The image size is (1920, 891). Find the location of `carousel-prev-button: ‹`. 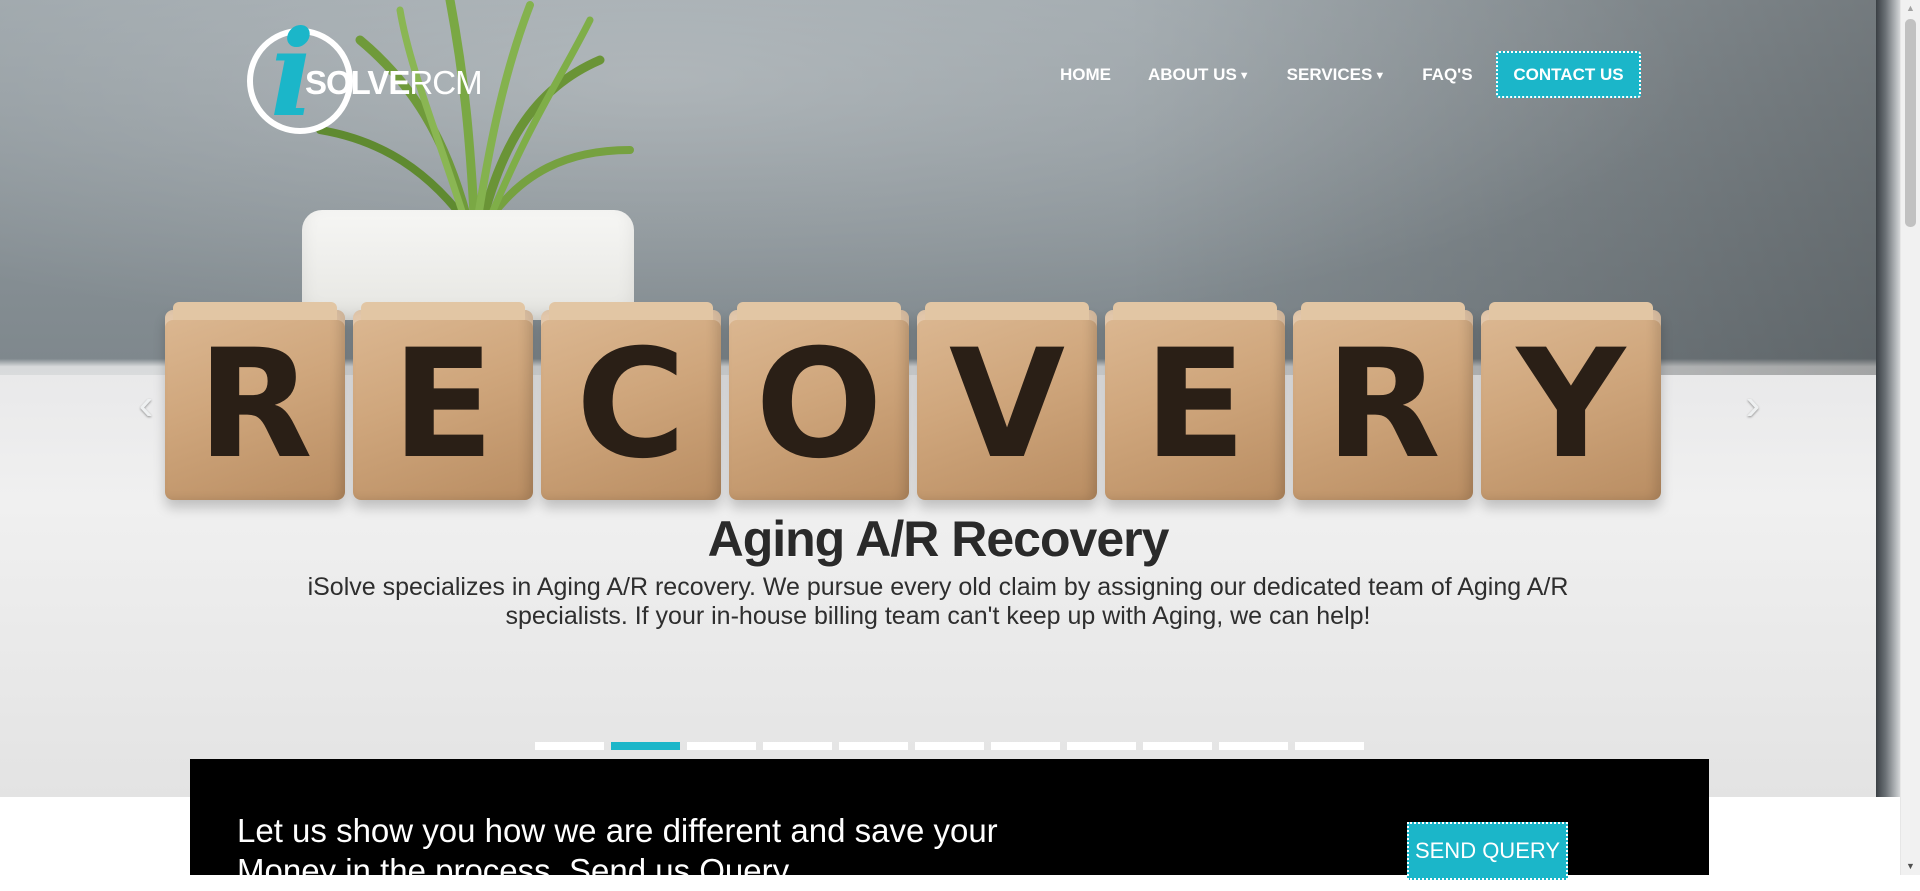

carousel-prev-button: ‹ is located at coordinates (146, 405).